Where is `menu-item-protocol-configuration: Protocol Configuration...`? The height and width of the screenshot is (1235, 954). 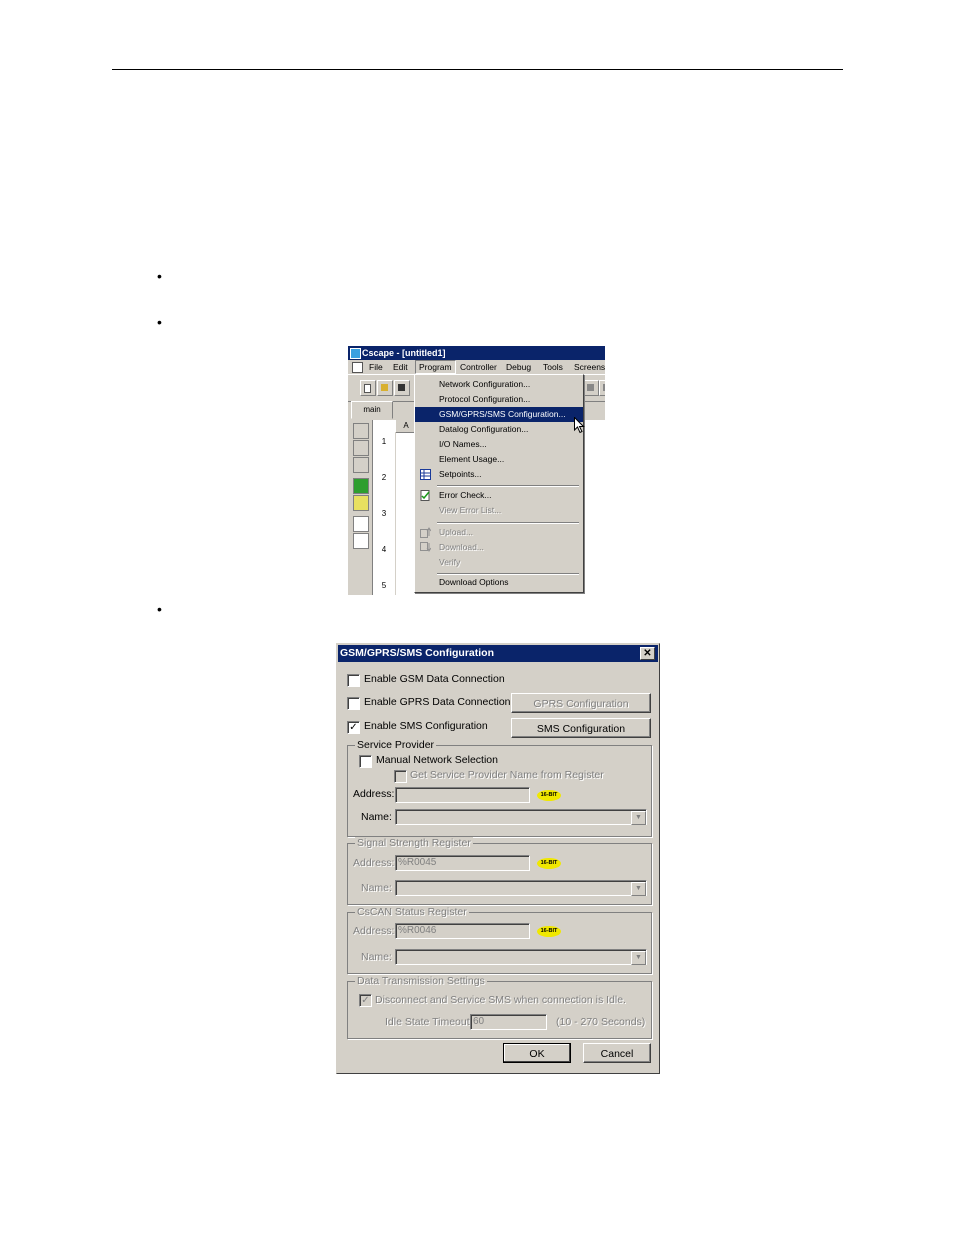
menu-item-protocol-configuration: Protocol Configuration... is located at coordinates (499, 399).